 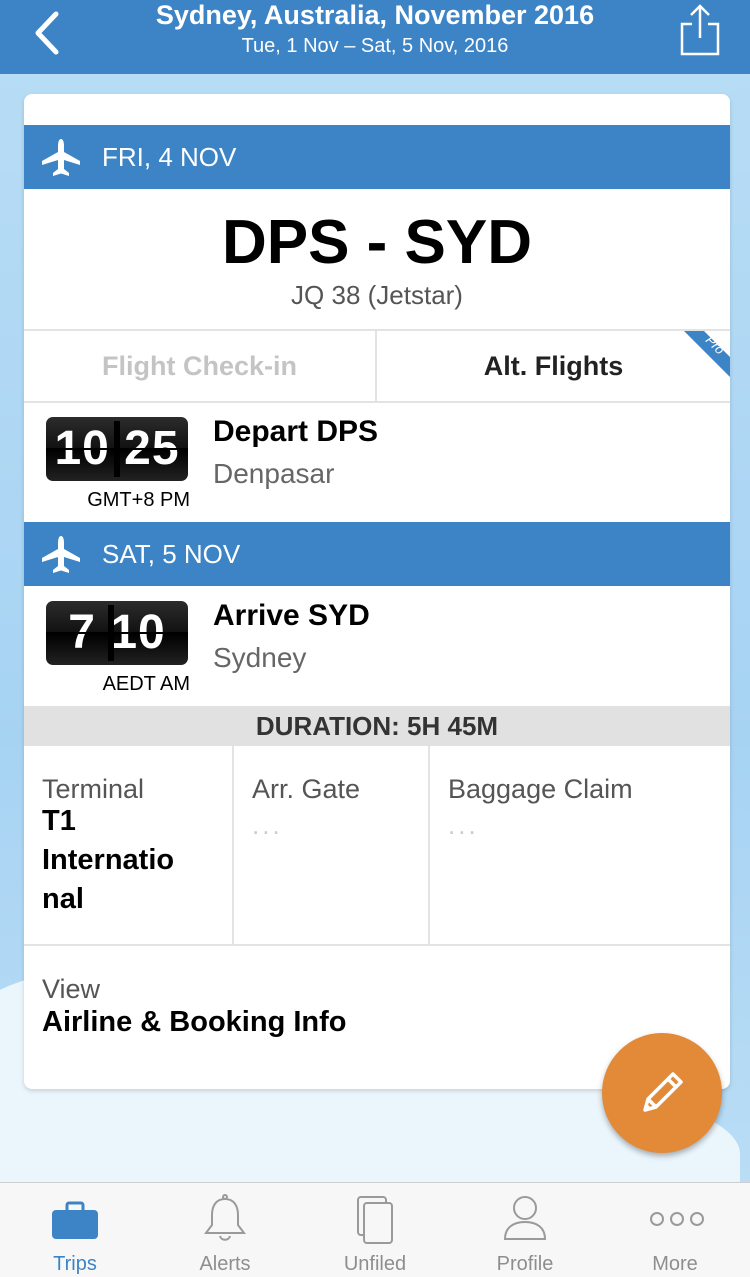 I want to click on arrive-time-display: 7 10, so click(x=117, y=633).